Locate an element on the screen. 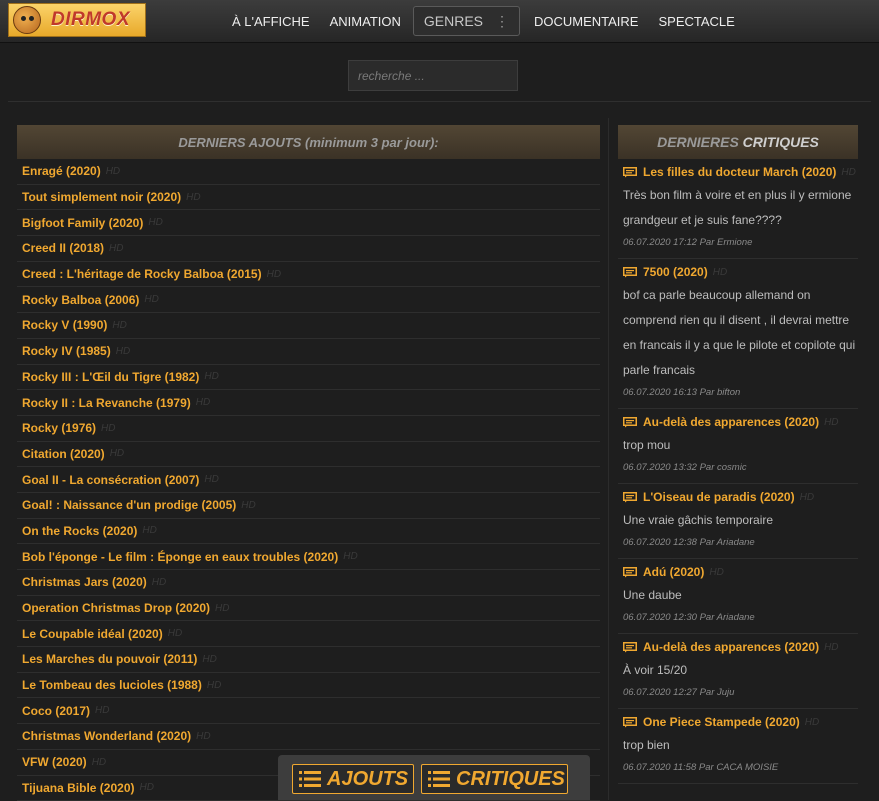 This screenshot has width=879, height=801. movie-title-link: Christmas Jars (2020) is located at coordinates (84, 582).